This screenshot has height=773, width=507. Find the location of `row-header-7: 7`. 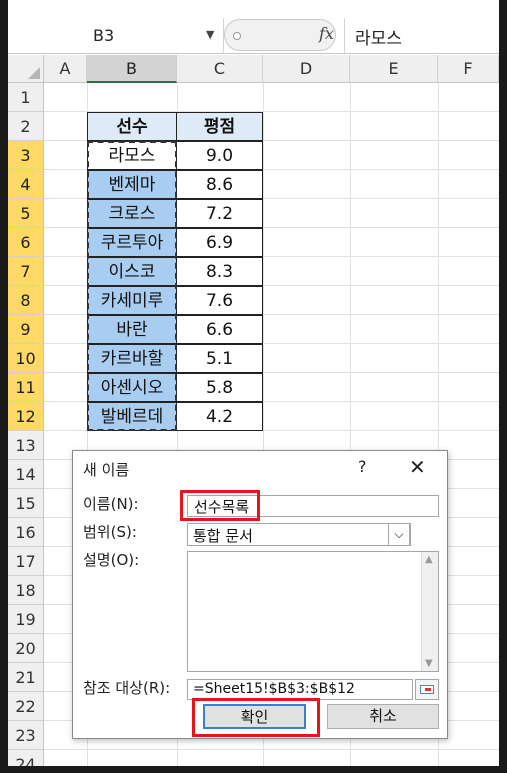

row-header-7: 7 is located at coordinates (26, 271).